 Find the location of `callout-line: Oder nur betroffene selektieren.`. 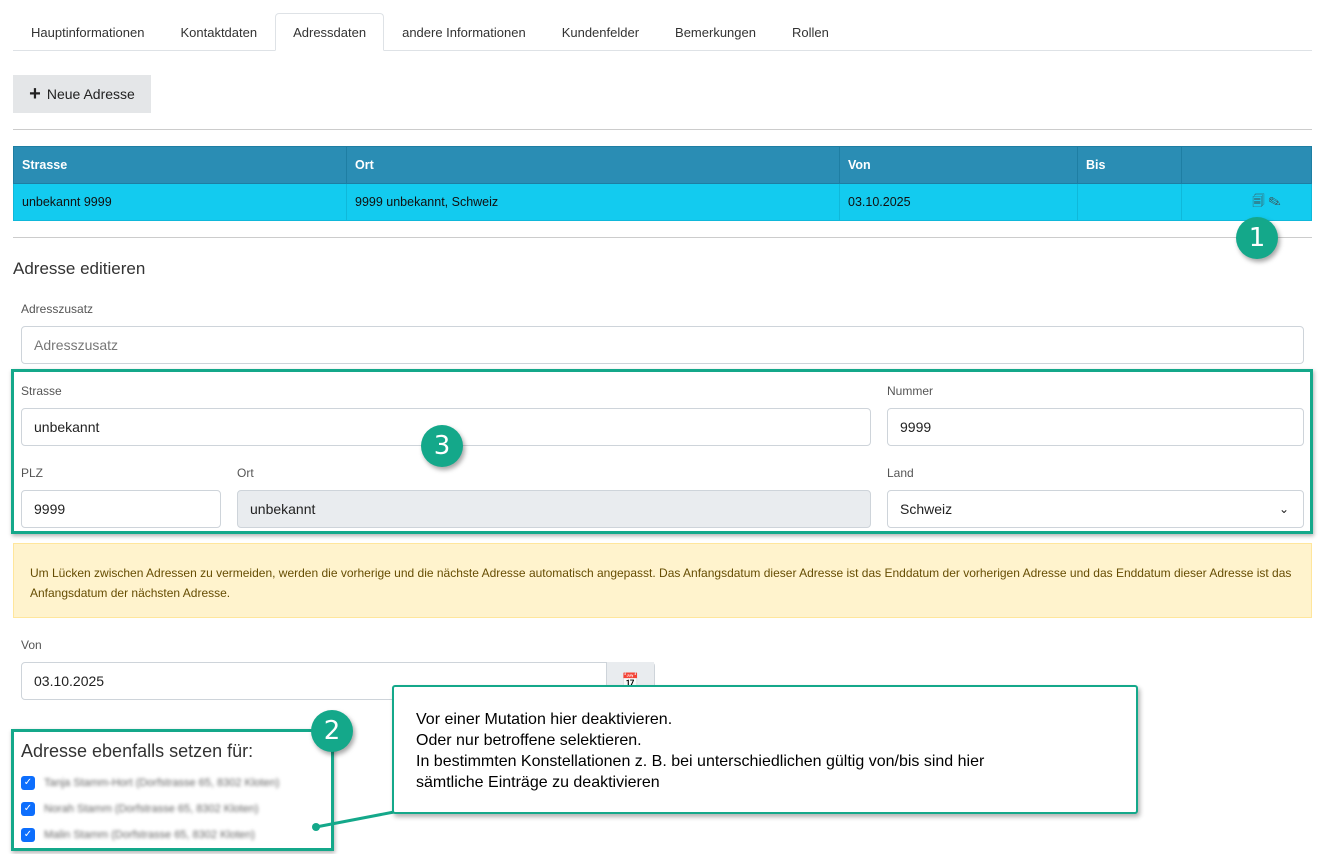

callout-line: Oder nur betroffene selektieren. is located at coordinates (529, 740).